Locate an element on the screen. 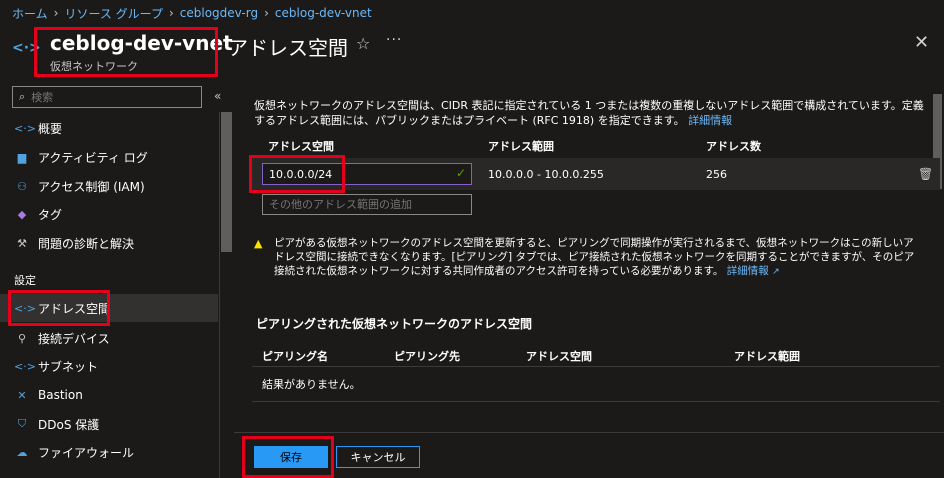 This screenshot has height=478, width=944. vnet-icon: <·> is located at coordinates (26, 48).